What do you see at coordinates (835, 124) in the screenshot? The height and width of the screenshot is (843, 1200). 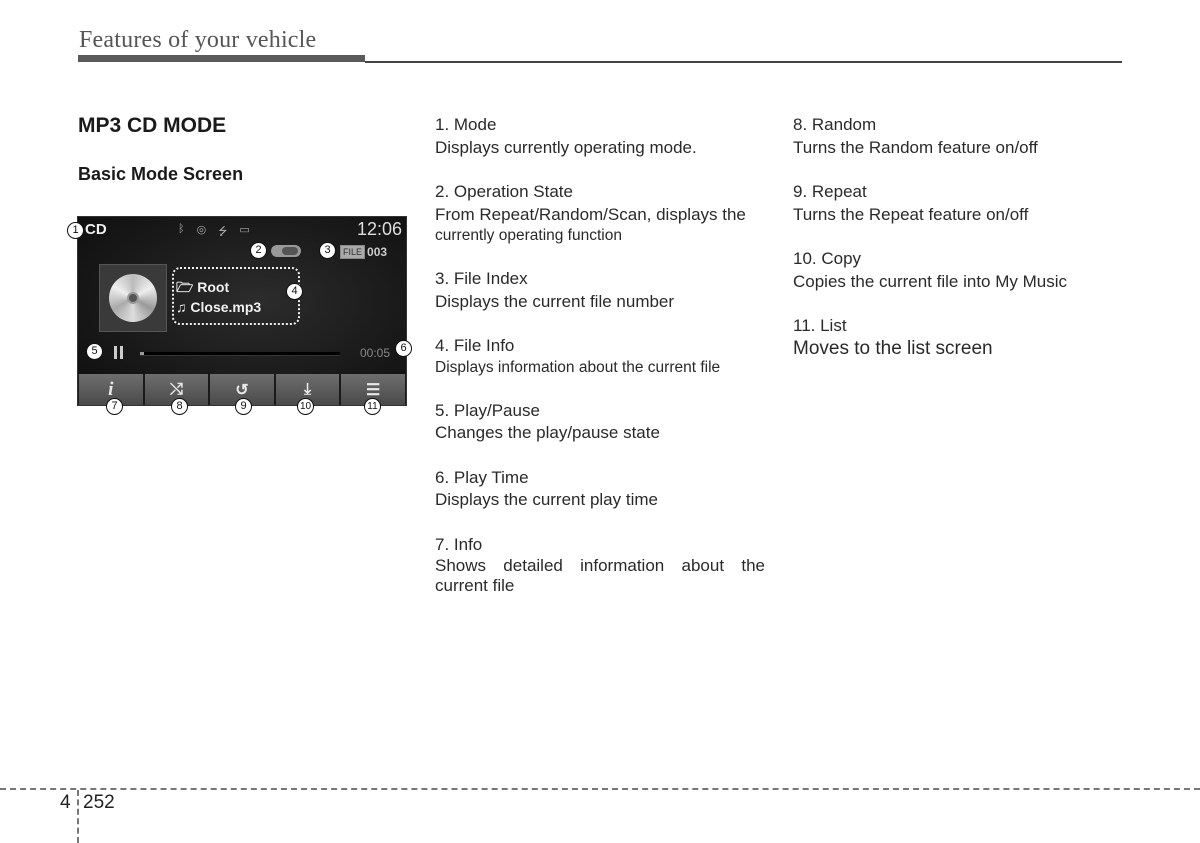 I see `item-title: 8. Random` at bounding box center [835, 124].